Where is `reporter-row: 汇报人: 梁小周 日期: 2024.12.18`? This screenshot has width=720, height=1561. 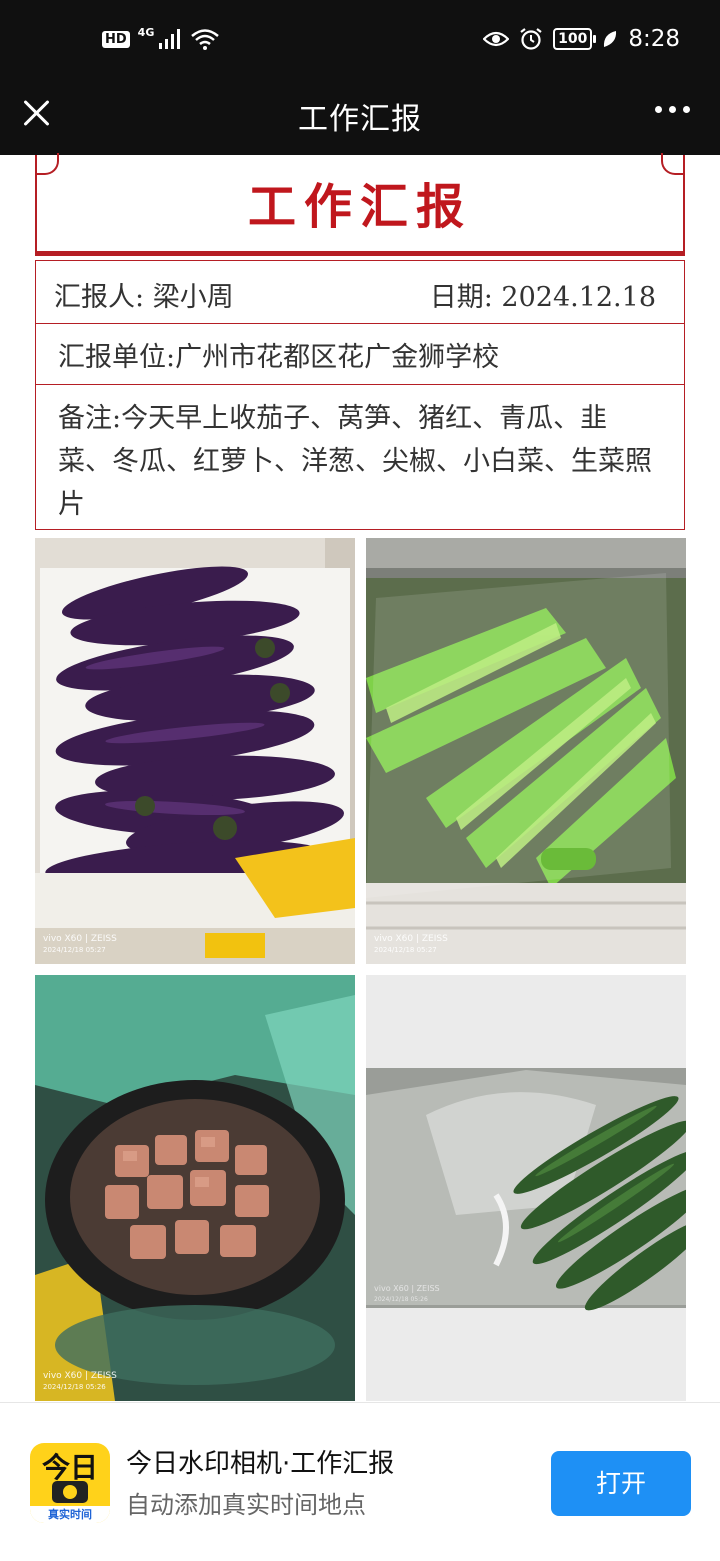 reporter-row: 汇报人: 梁小周 日期: 2024.12.18 is located at coordinates (360, 292).